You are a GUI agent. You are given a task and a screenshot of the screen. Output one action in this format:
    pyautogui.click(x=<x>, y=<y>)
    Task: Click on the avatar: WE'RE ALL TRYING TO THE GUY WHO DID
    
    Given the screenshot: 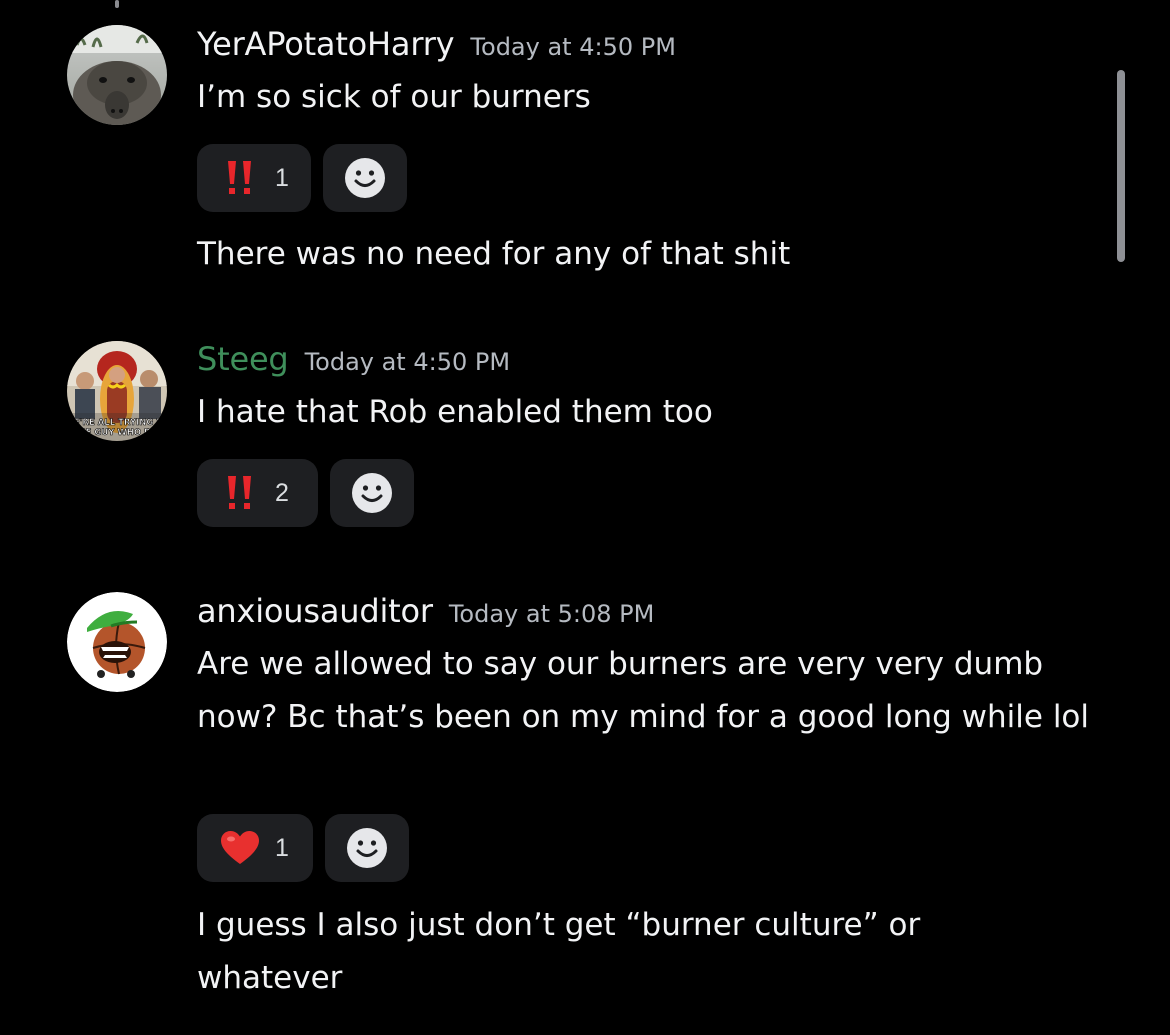 What is the action you would take?
    pyautogui.click(x=117, y=391)
    